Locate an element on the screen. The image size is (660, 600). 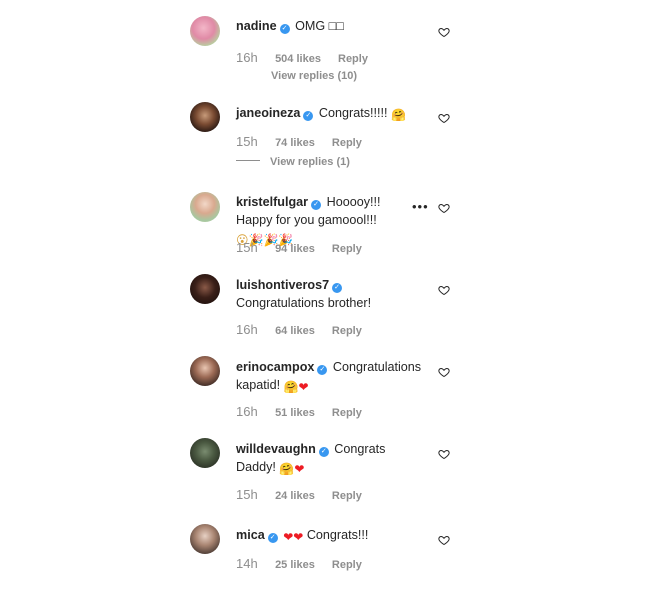
likes-count: 51 likes is located at coordinates (295, 413).